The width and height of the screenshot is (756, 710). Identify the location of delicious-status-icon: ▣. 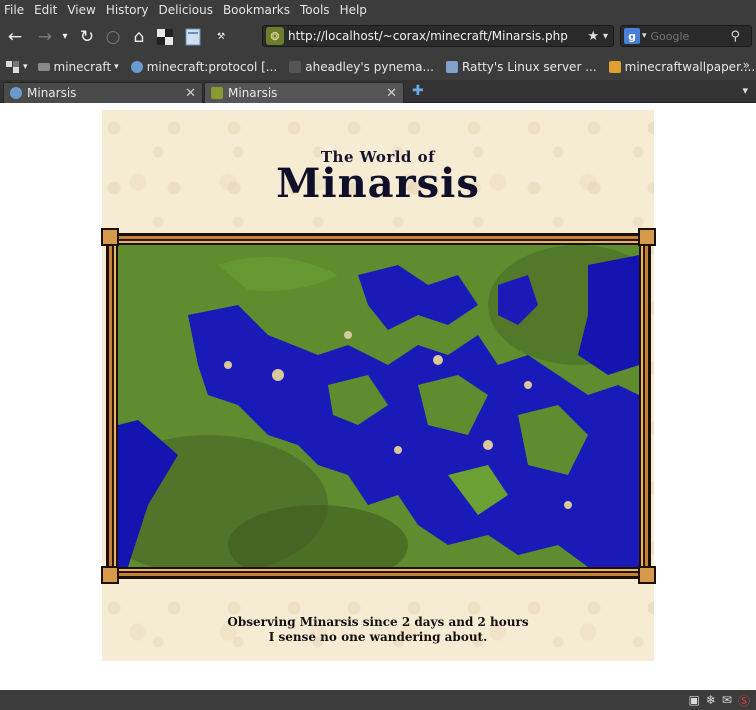
(694, 700).